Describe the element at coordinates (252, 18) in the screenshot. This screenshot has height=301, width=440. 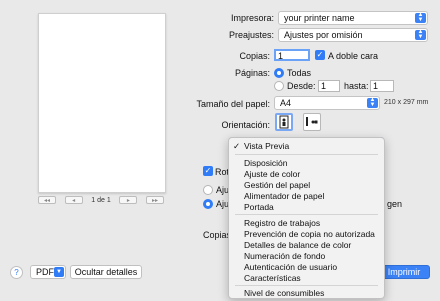
I see `printer-label: Impresora:` at that location.